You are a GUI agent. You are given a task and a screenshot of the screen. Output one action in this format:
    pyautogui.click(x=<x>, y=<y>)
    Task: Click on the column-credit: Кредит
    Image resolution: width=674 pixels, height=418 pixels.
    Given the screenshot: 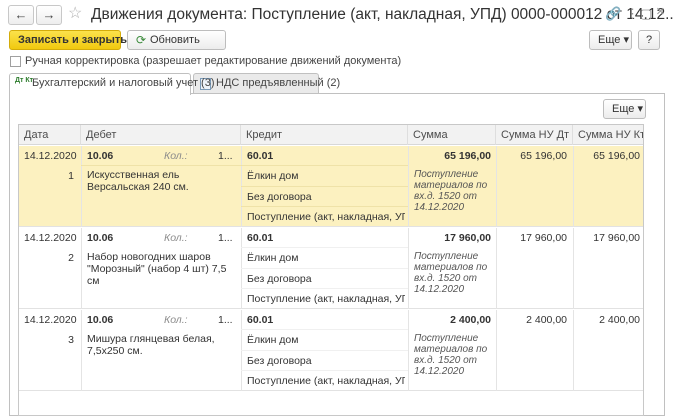 What is the action you would take?
    pyautogui.click(x=324, y=135)
    